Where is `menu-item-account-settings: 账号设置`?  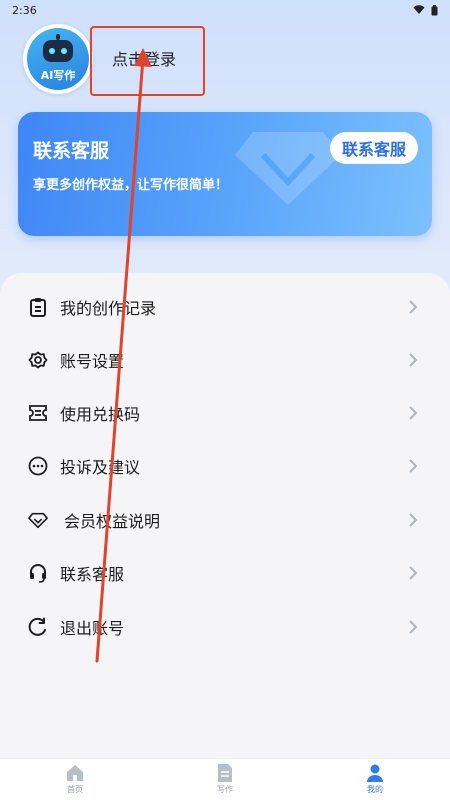 menu-item-account-settings: 账号设置 is located at coordinates (225, 360).